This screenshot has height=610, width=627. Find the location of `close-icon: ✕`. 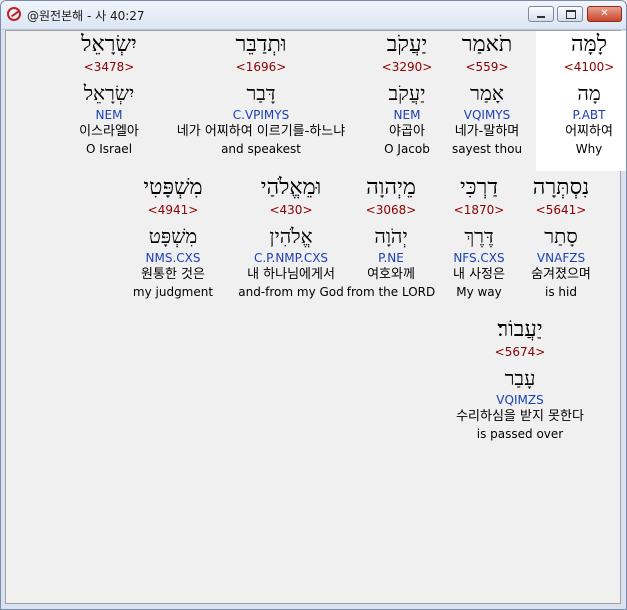

close-icon: ✕ is located at coordinates (604, 13).